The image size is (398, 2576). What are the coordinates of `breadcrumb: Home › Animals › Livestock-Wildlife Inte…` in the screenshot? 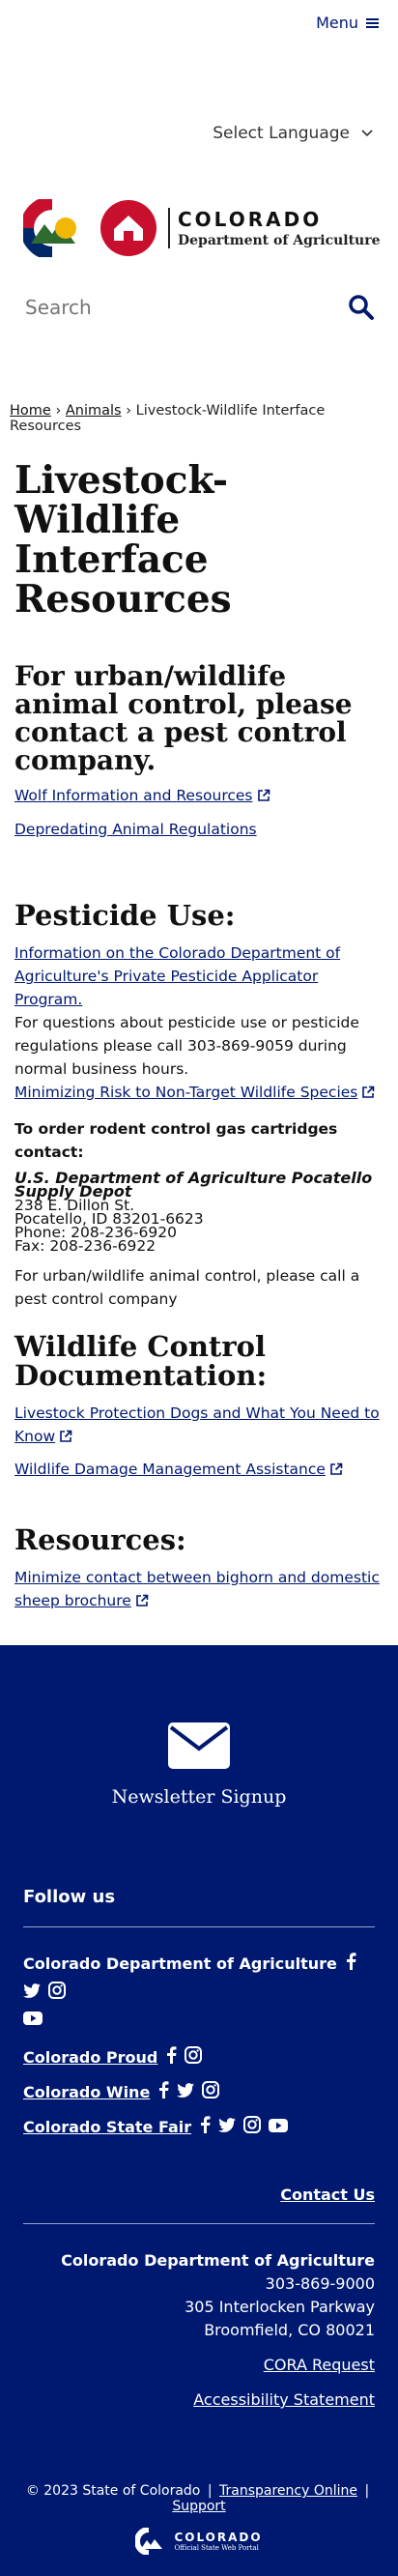 It's located at (199, 418).